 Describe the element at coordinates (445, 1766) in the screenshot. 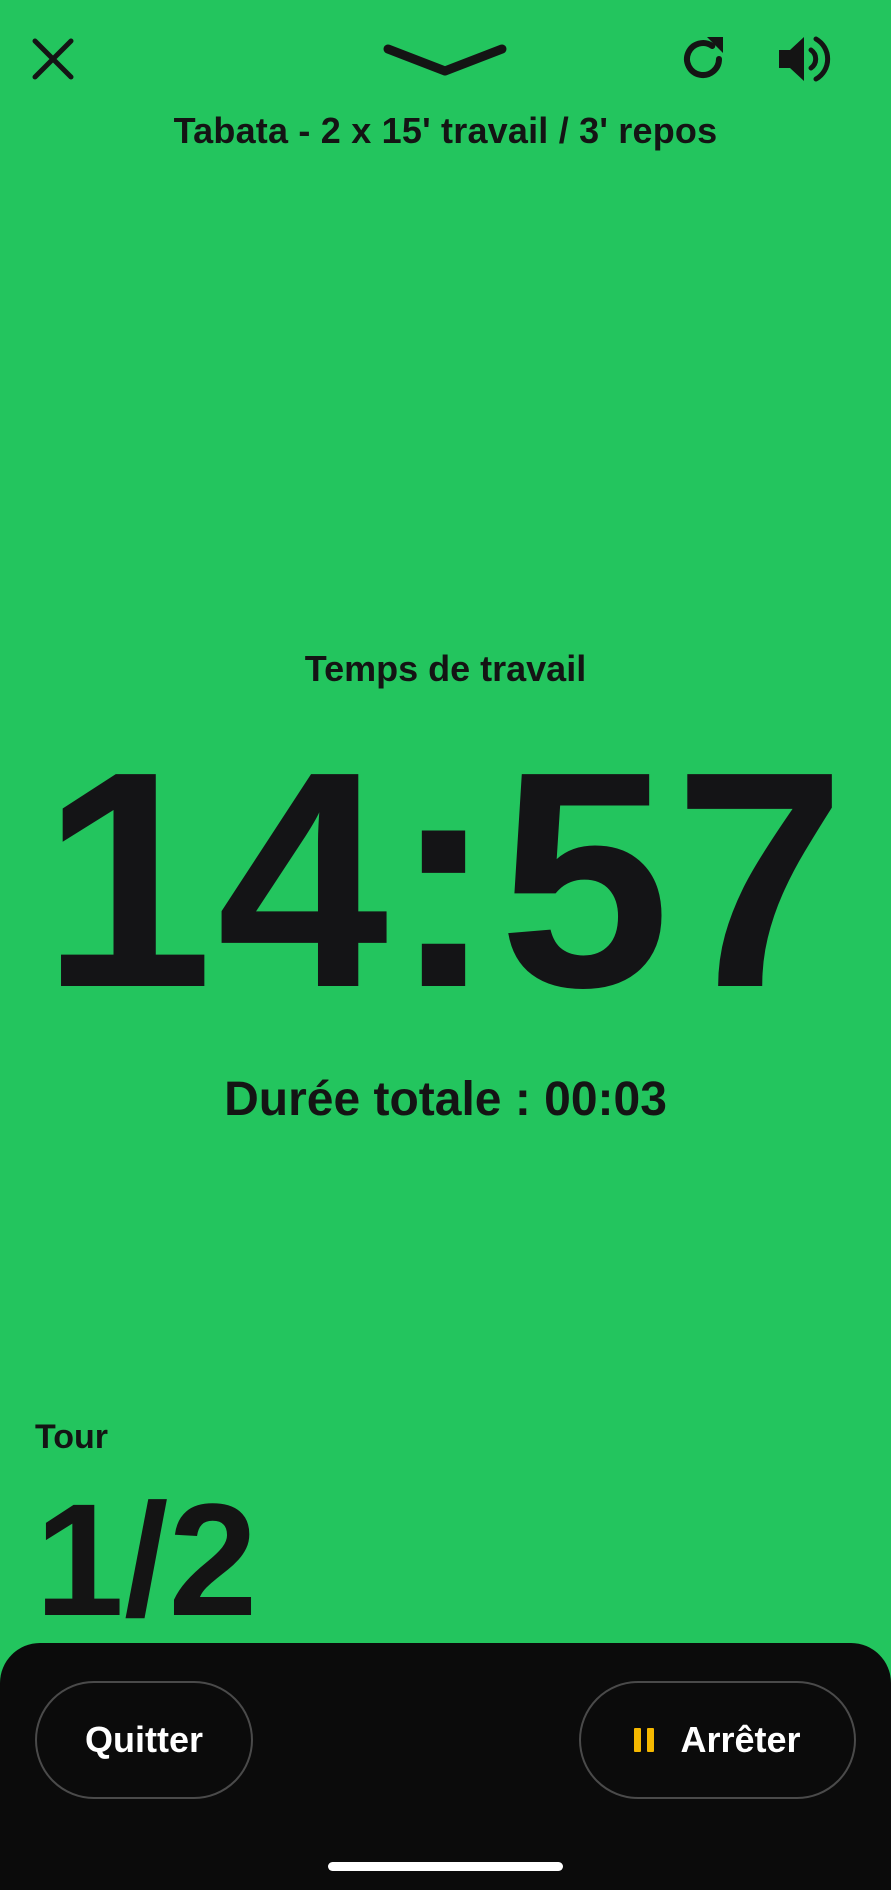

I see `bottom-control-panel: Quitter Arrêter` at that location.